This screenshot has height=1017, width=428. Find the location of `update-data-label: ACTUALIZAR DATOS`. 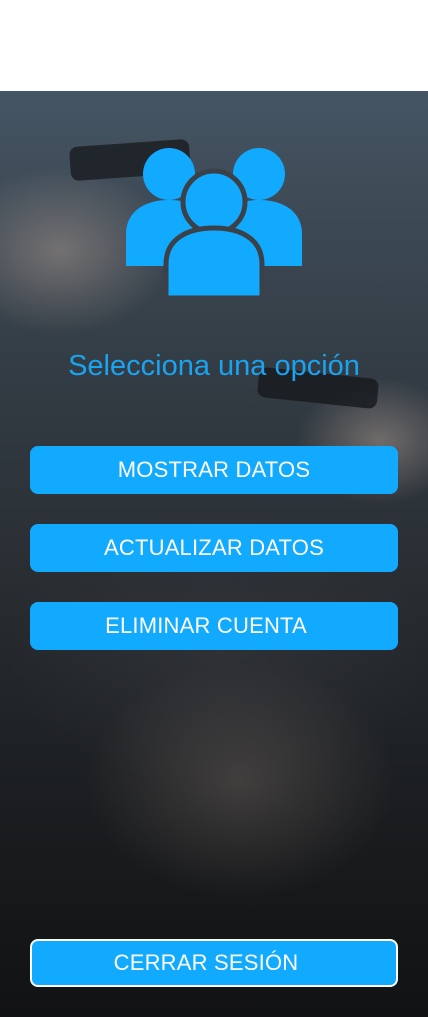

update-data-label: ACTUALIZAR DATOS is located at coordinates (214, 547).